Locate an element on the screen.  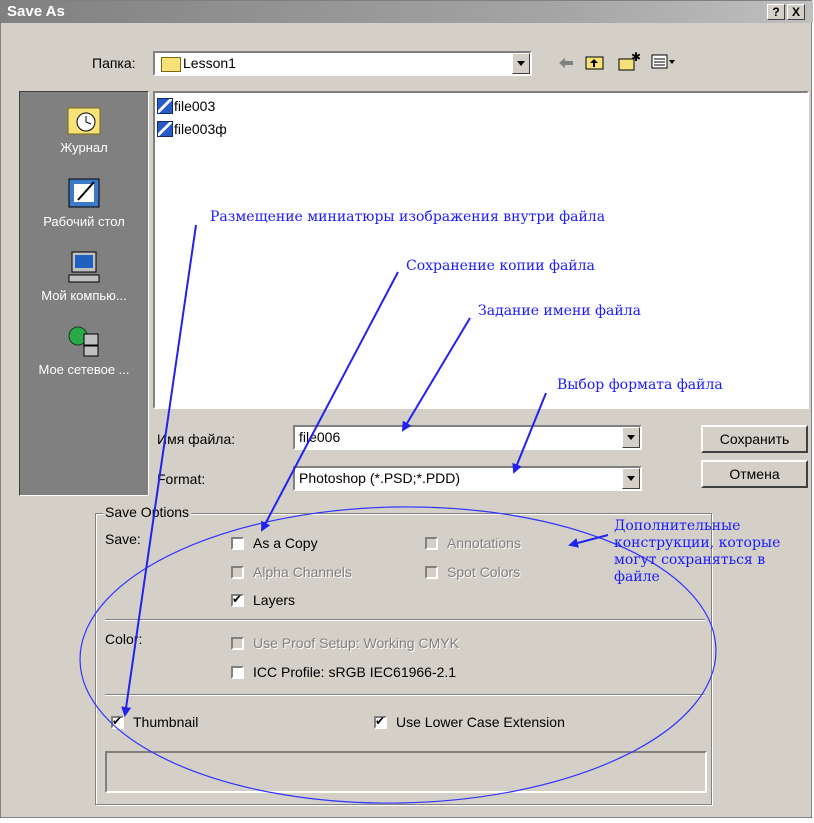
as-copy-arrow is located at coordinates (330, 401).